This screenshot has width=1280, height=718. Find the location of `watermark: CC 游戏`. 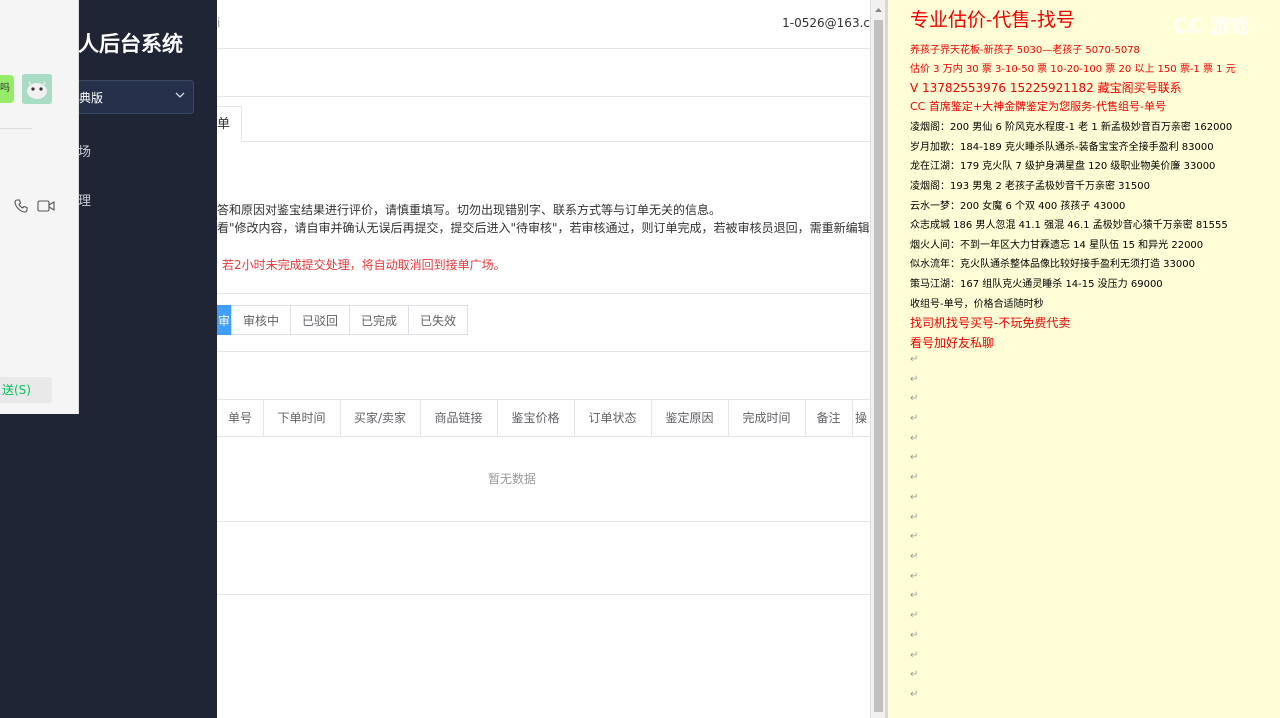

watermark: CC 游戏 is located at coordinates (1211, 26).